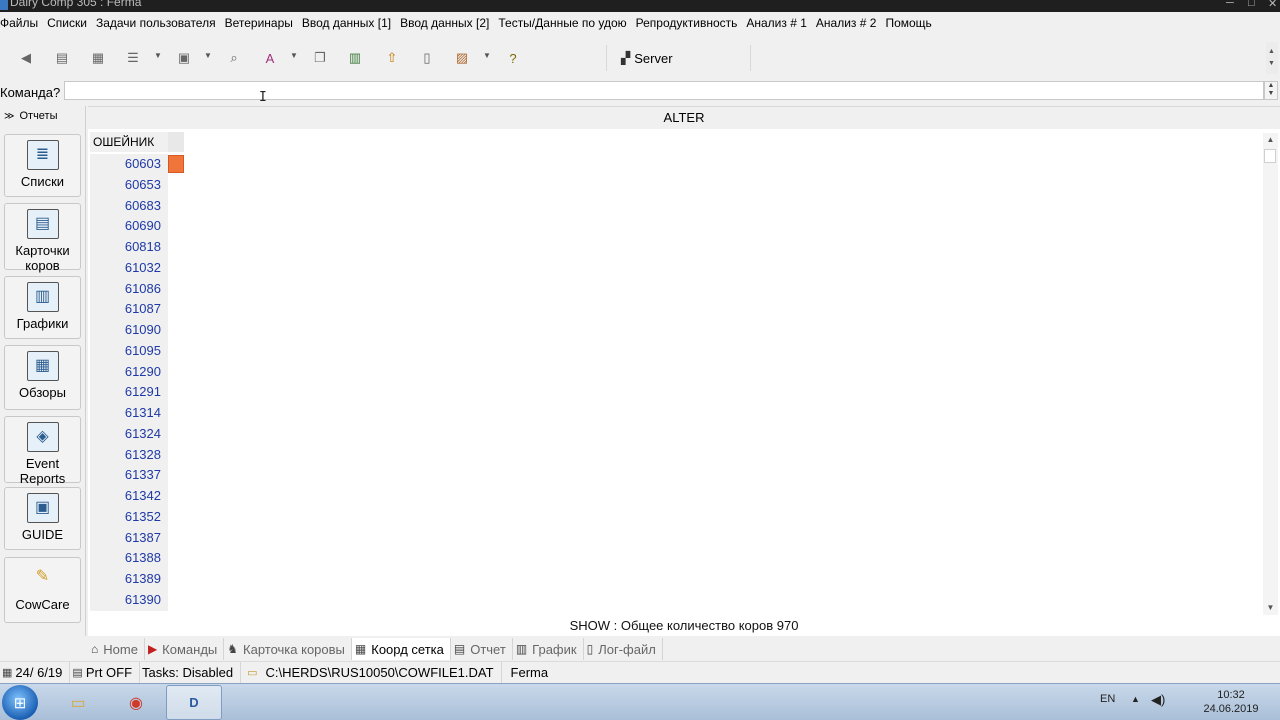  What do you see at coordinates (129, 226) in the screenshot?
I see `table-row: 60690` at bounding box center [129, 226].